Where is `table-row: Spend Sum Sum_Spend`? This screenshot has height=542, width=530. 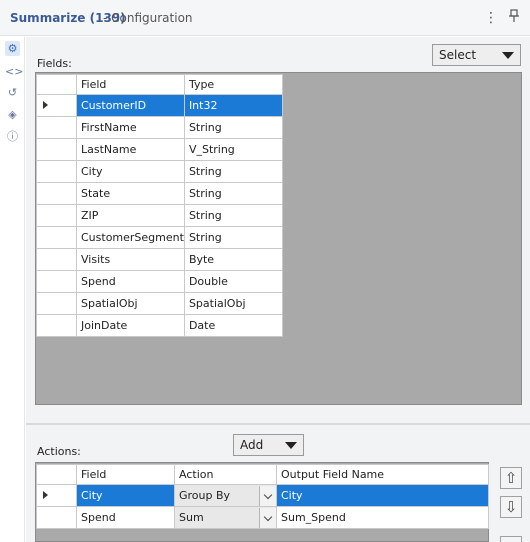
table-row: Spend Sum Sum_Spend is located at coordinates (262, 517).